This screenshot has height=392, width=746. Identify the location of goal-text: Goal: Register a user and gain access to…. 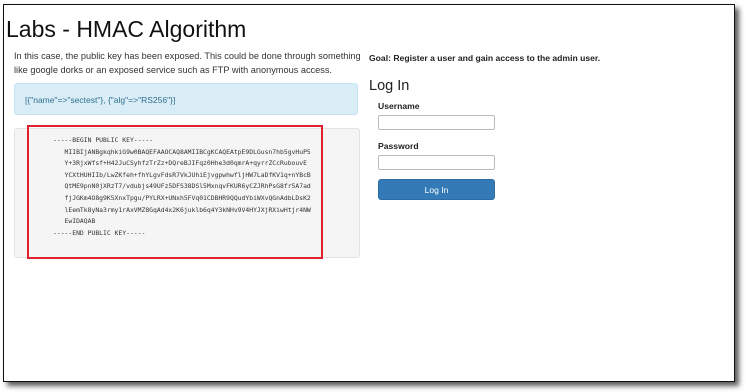
(485, 58).